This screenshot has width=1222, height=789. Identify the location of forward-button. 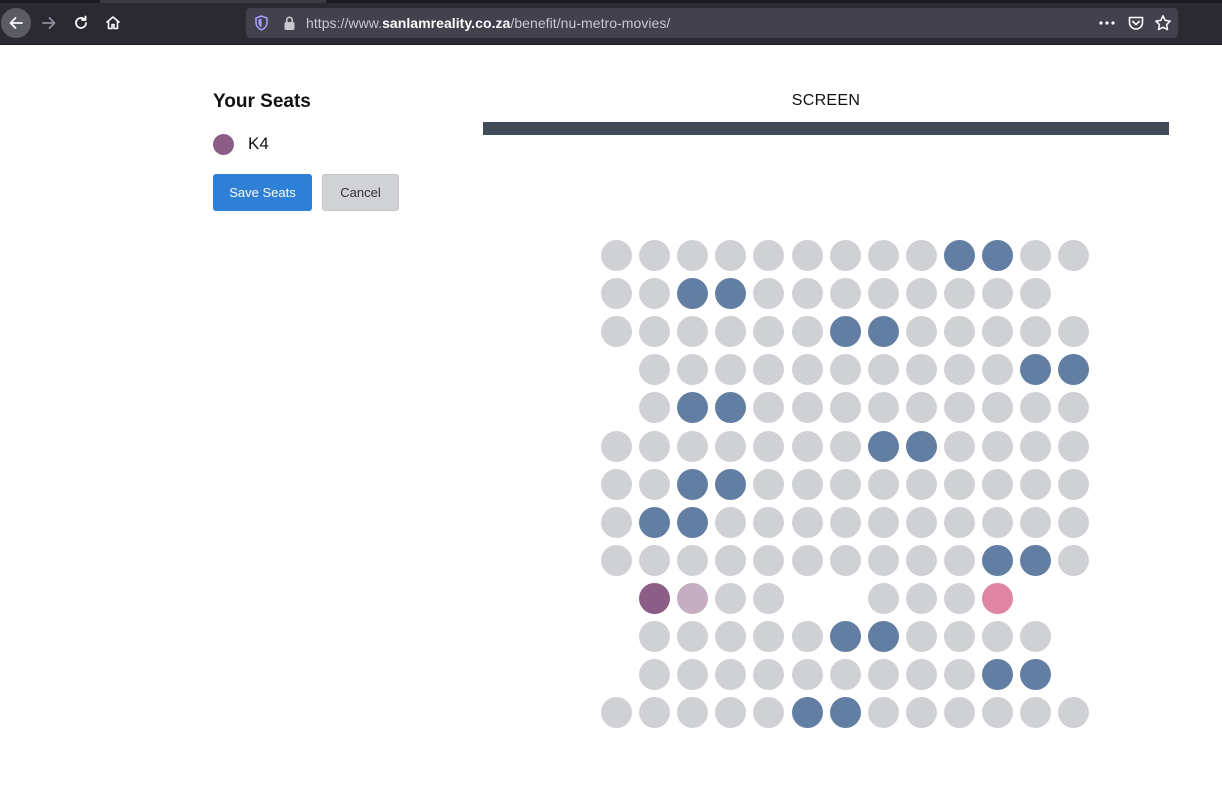
(49, 23).